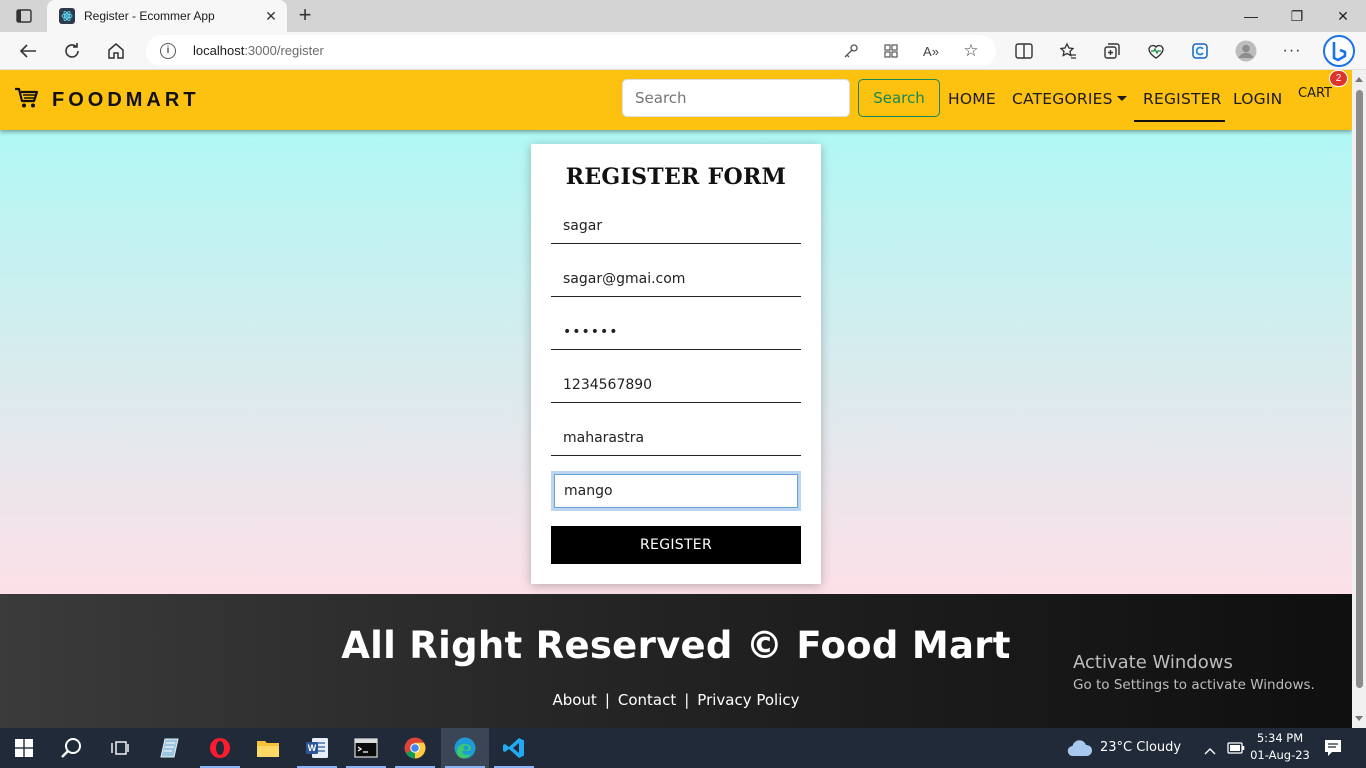 The image size is (1366, 768). Describe the element at coordinates (312, 748) in the screenshot. I see `svg-text: W` at that location.